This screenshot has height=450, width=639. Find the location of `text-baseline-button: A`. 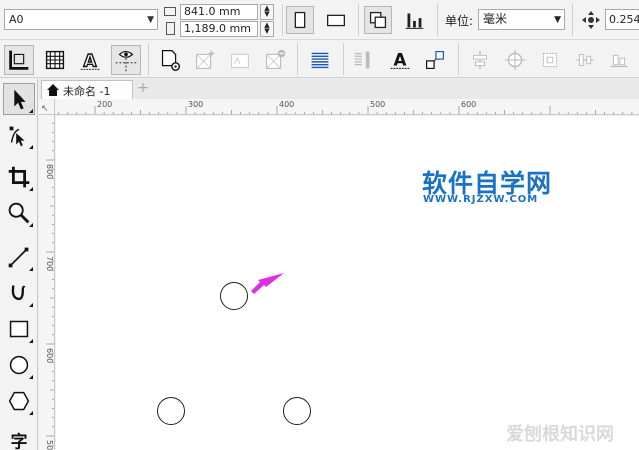

text-baseline-button: A is located at coordinates (400, 60).